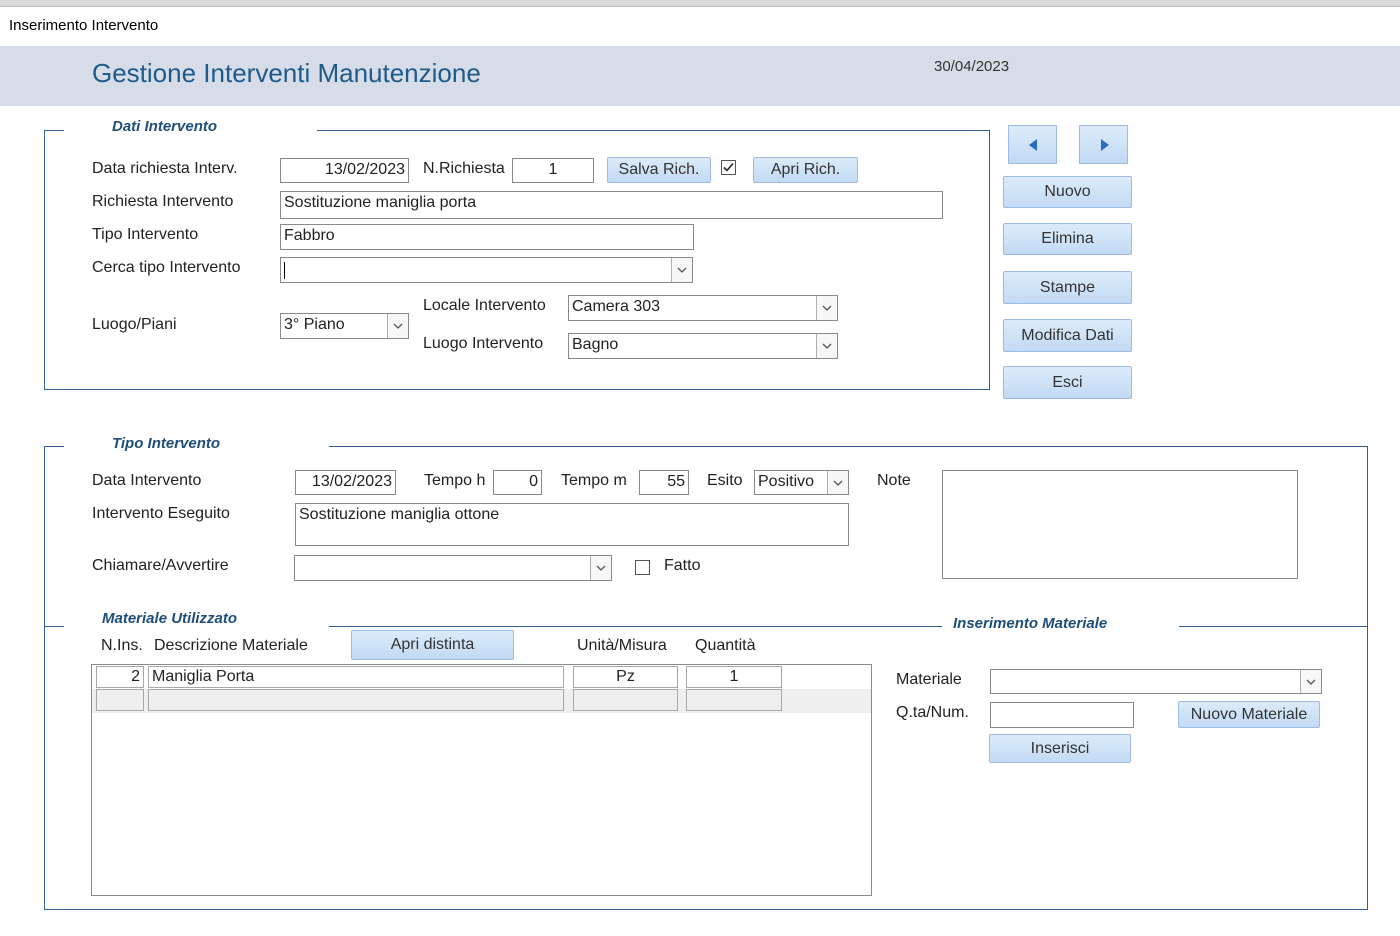 The image size is (1400, 936). I want to click on luogo-piani-dropdown-button, so click(397, 326).